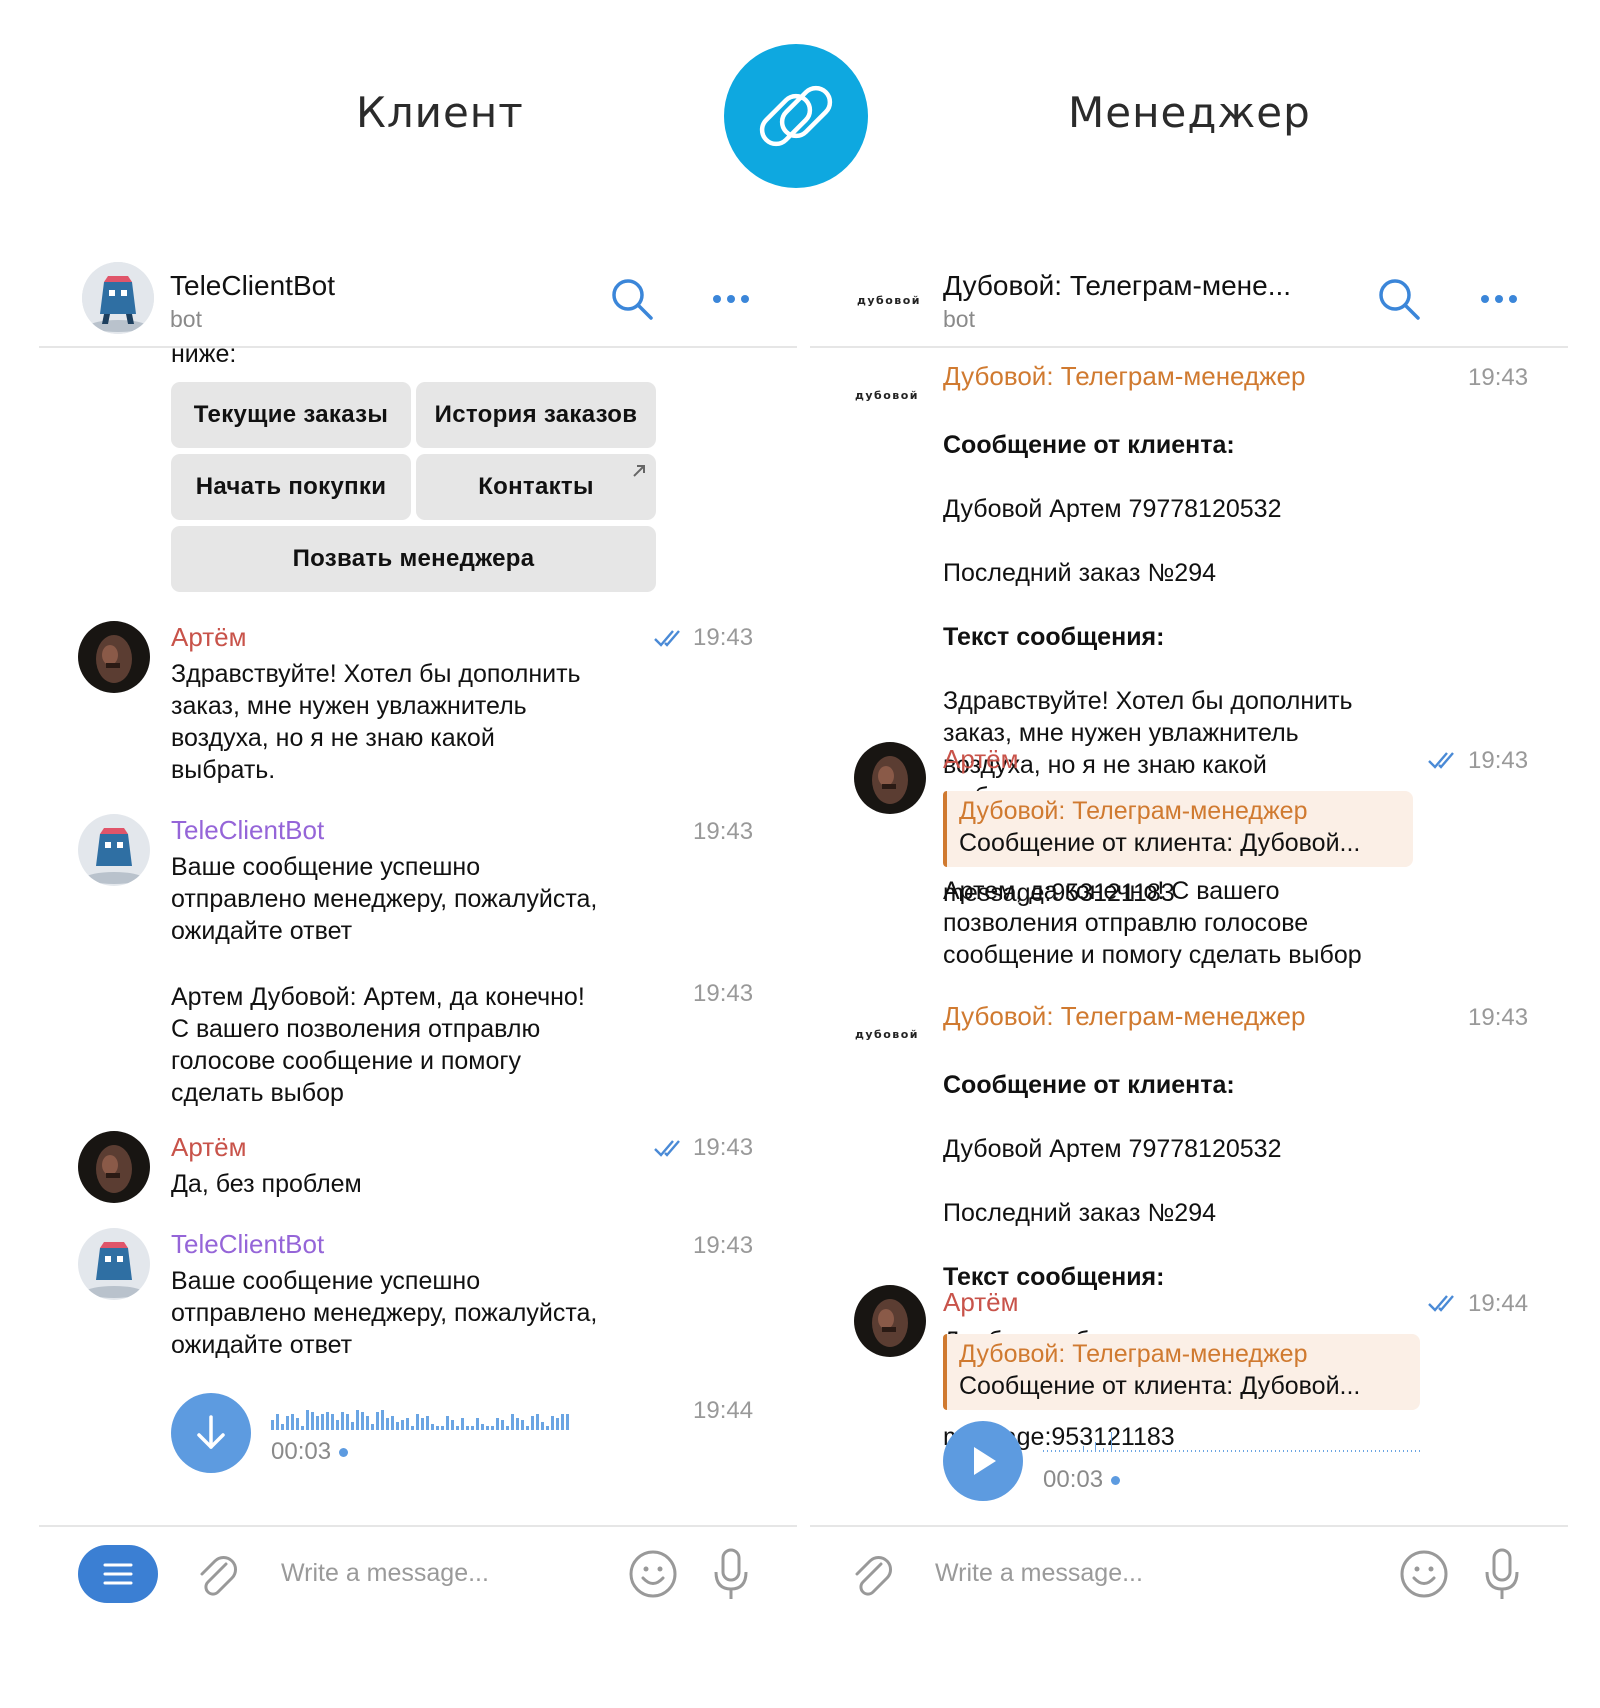  I want to click on text-label: Текст сообщения:, so click(1054, 637).